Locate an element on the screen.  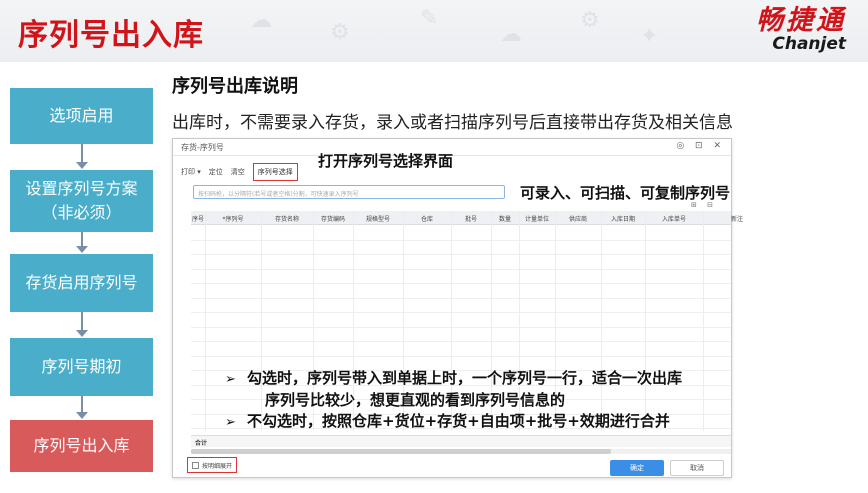
note-line: 序列号比较少，想更直观的看到序列号信息的 is located at coordinates (453, 400).